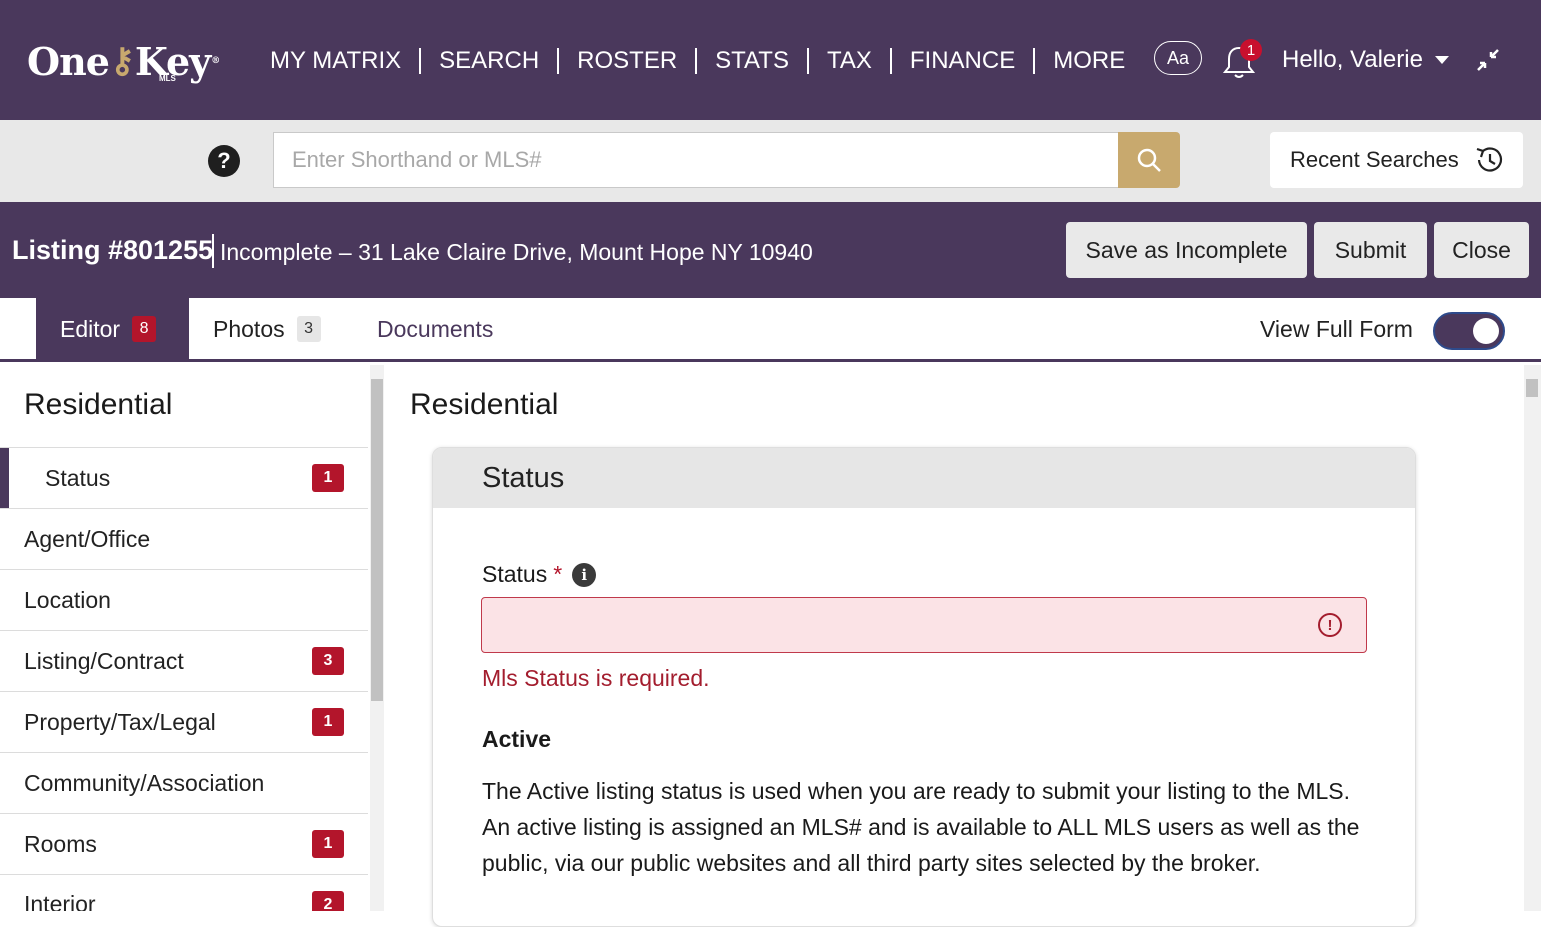 This screenshot has height=927, width=1541. Describe the element at coordinates (184, 478) in the screenshot. I see `sidebar-item-status: Status 1` at that location.